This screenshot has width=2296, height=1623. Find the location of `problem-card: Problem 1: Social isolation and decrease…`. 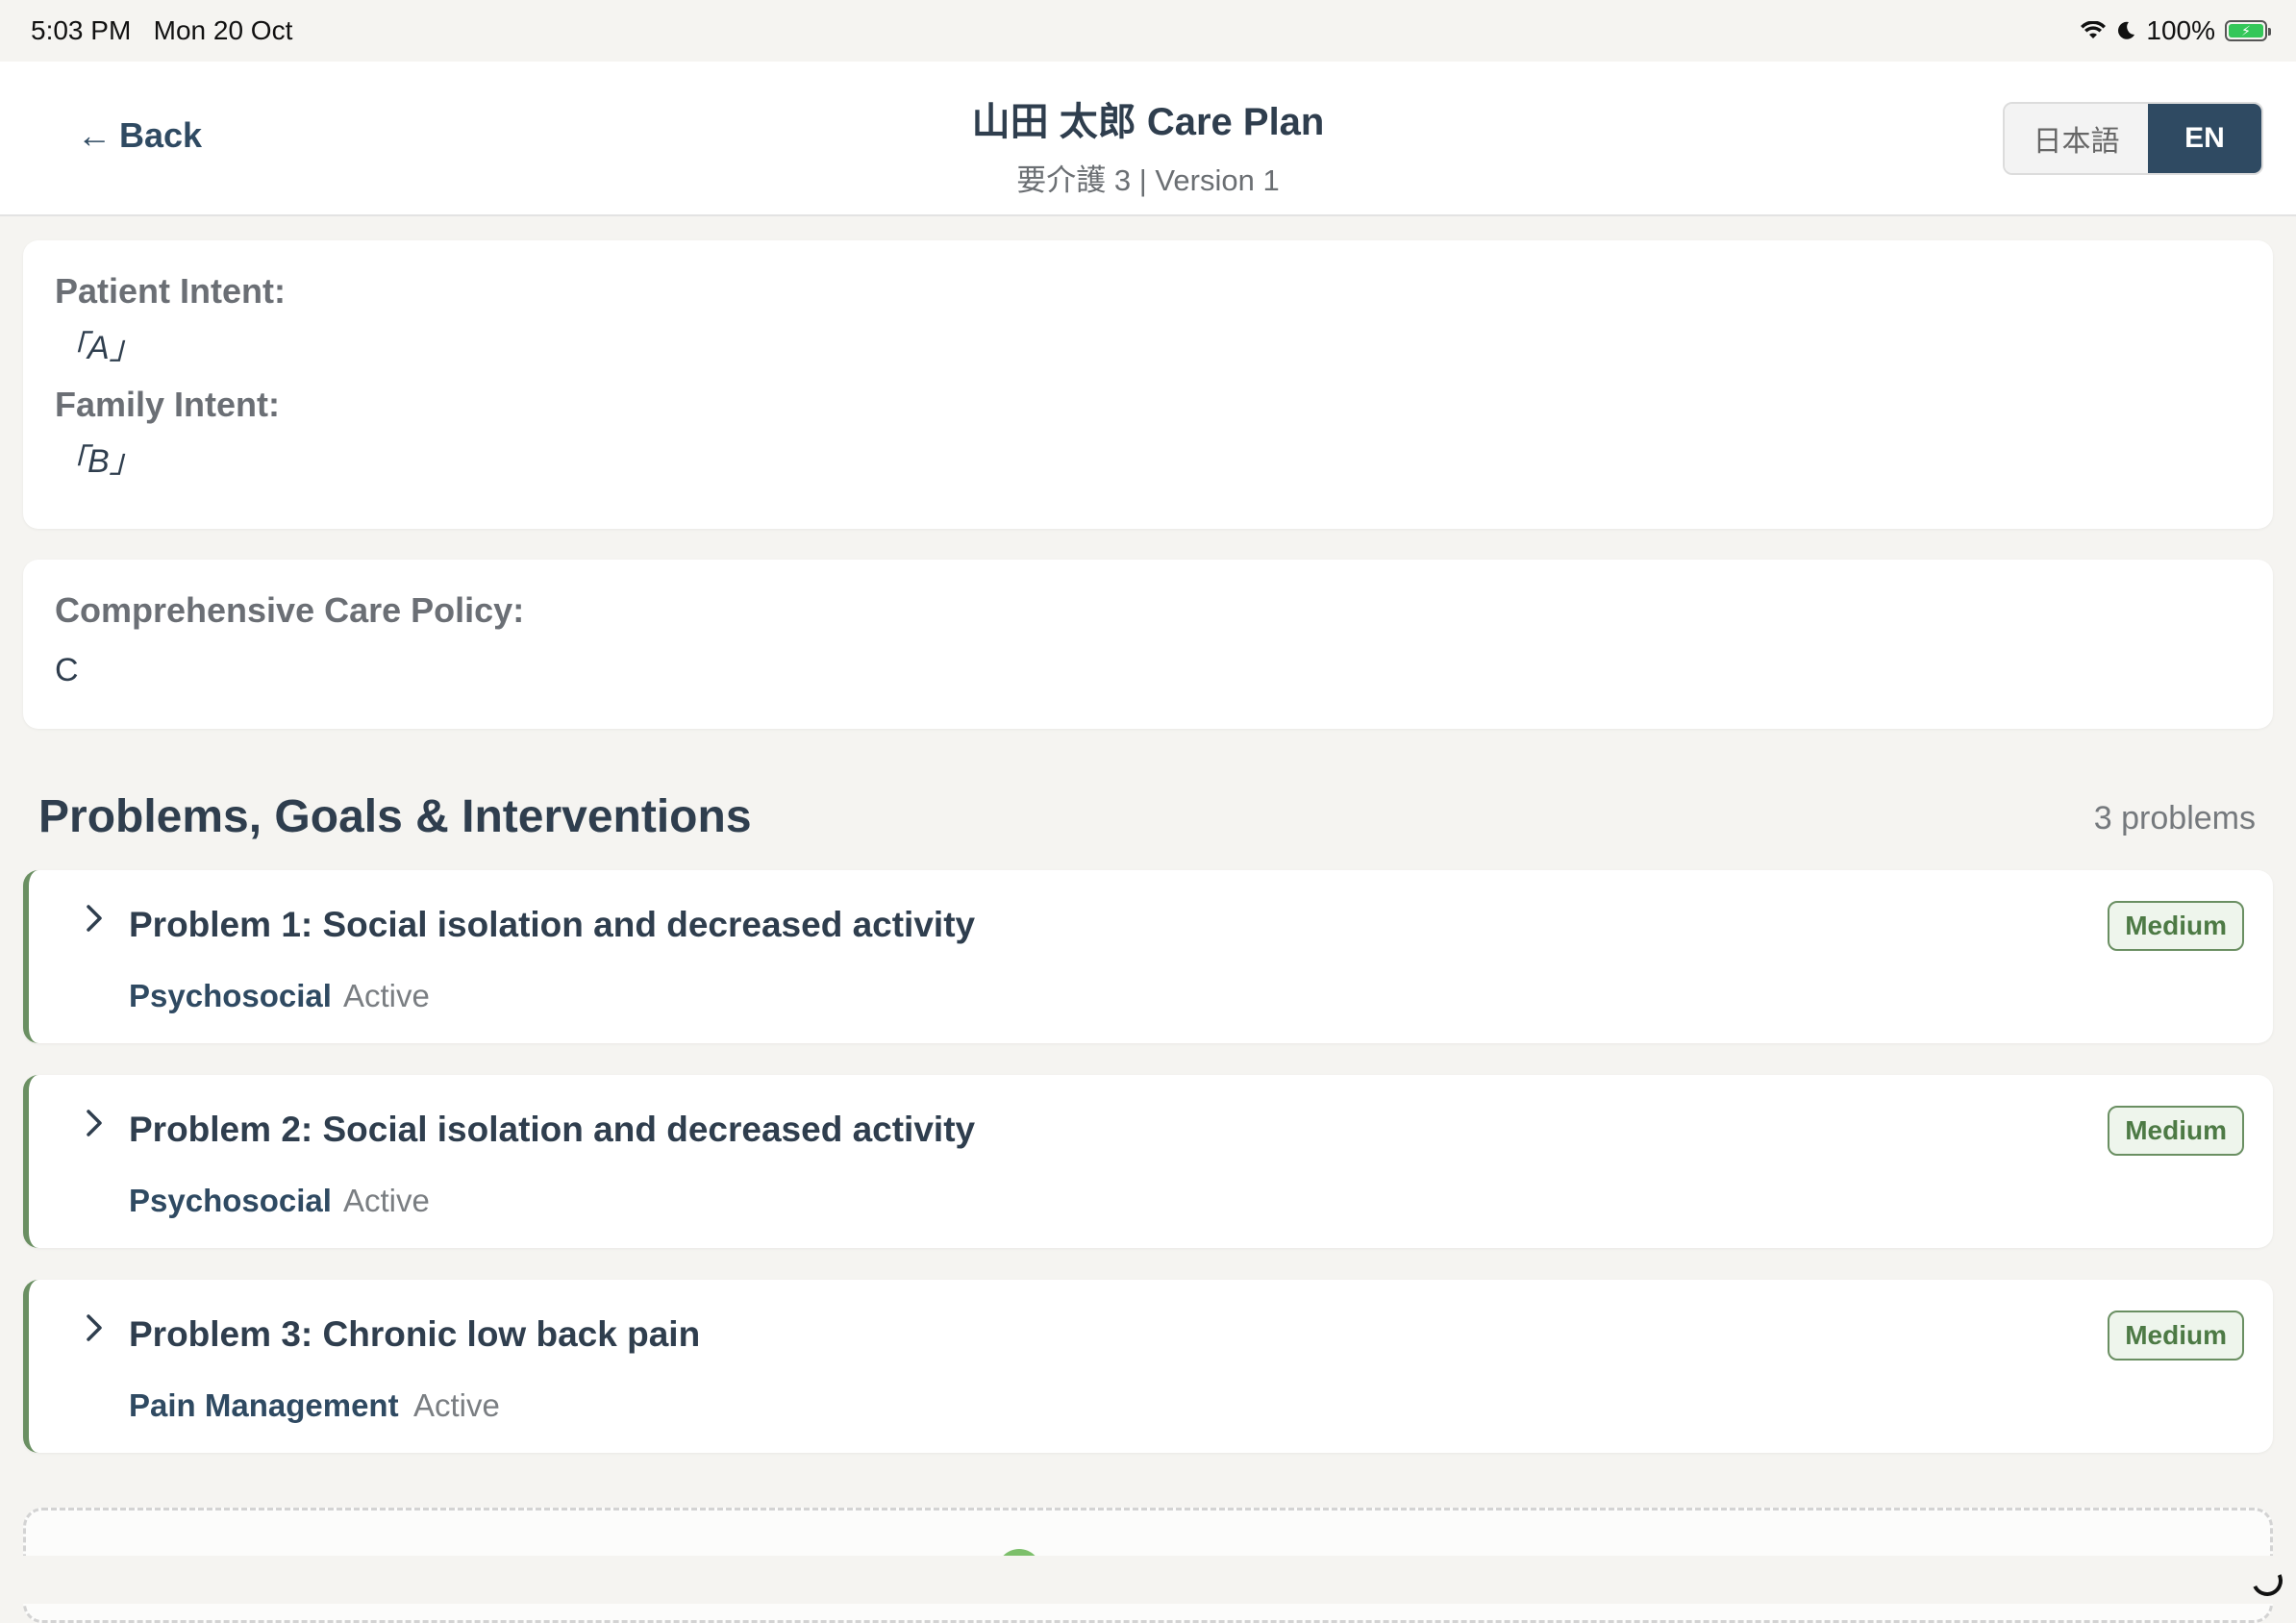

problem-card: Problem 1: Social isolation and decrease… is located at coordinates (1148, 956).